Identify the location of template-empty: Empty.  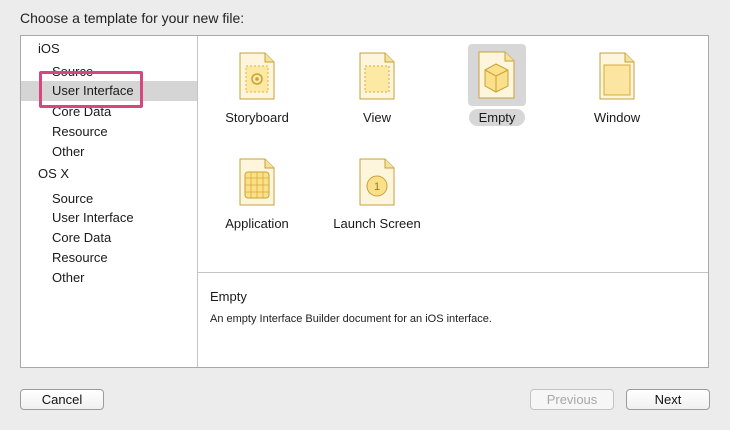
(497, 89).